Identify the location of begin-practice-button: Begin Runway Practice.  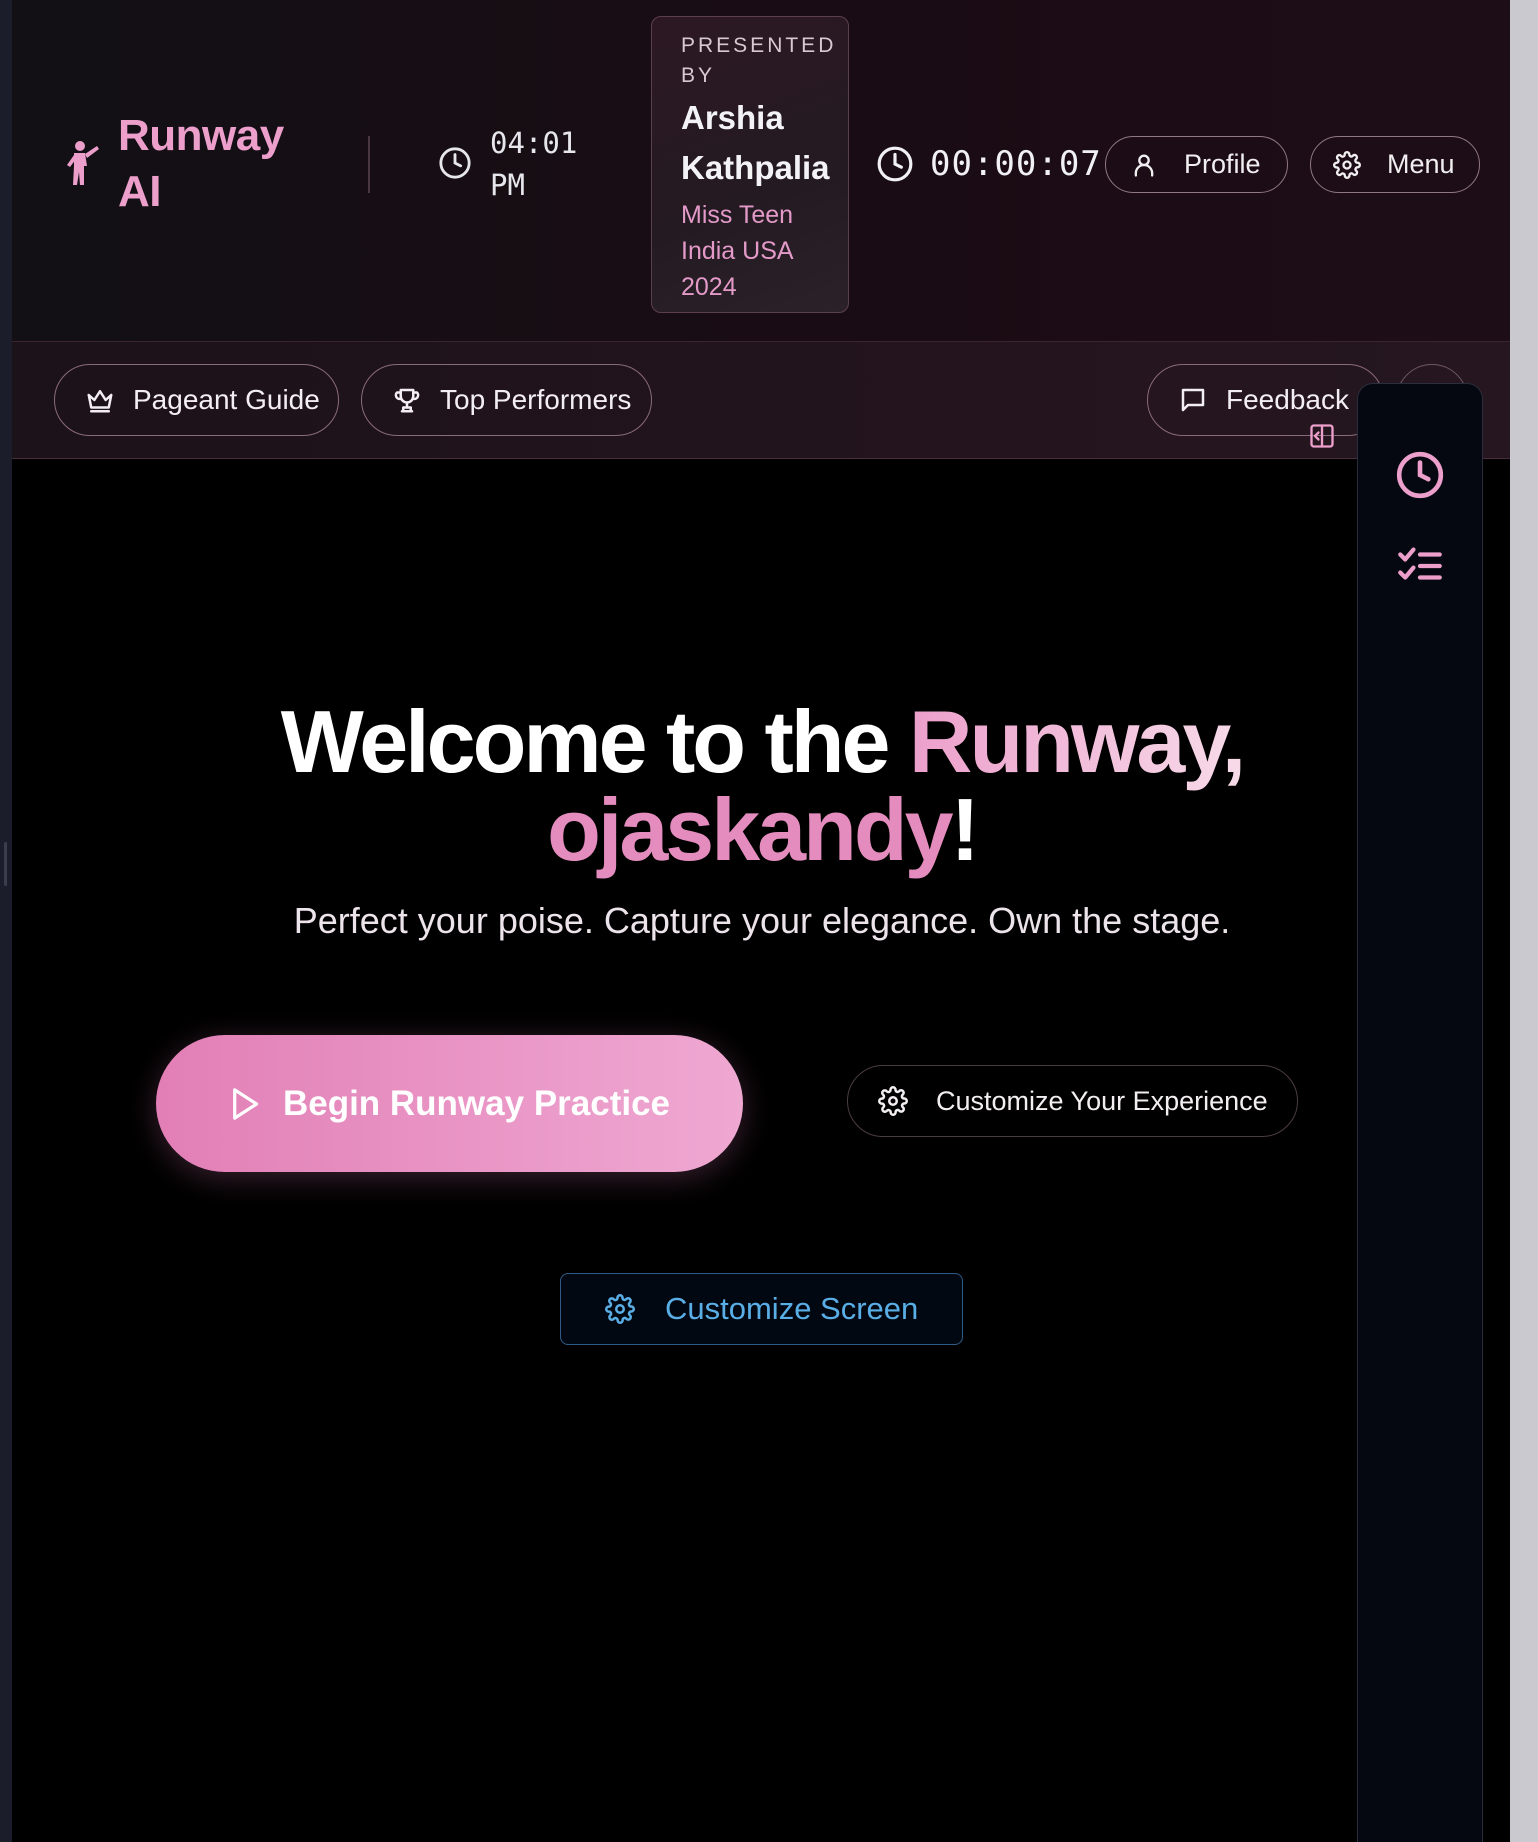
(449, 1103).